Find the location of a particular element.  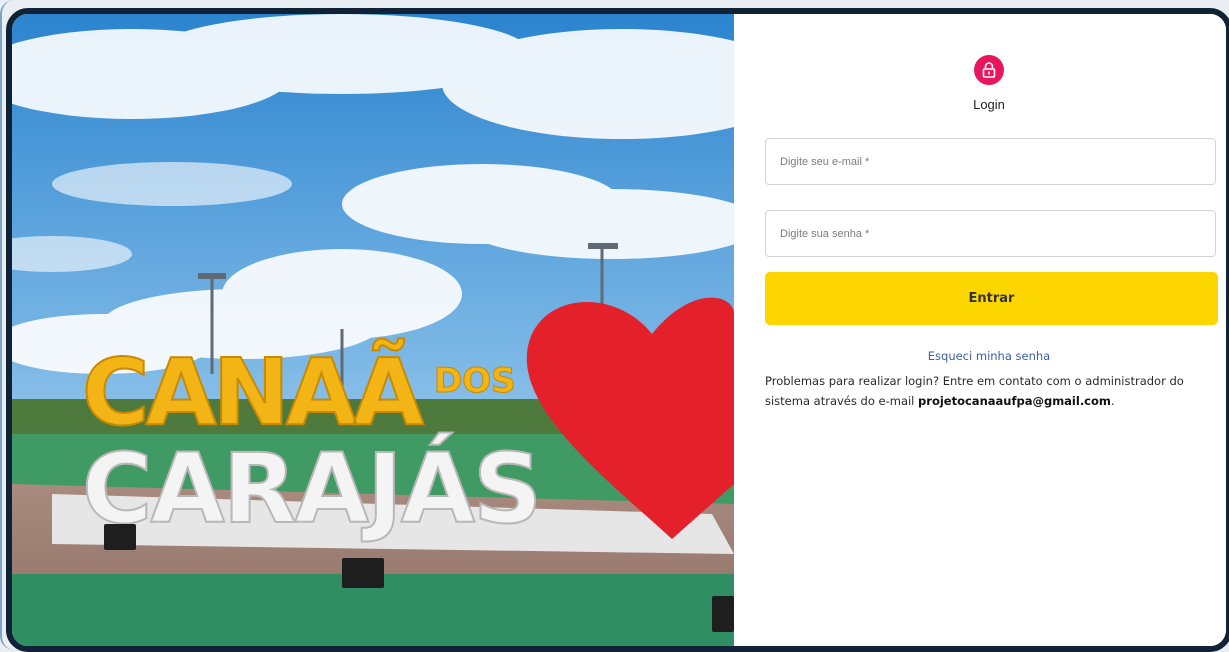

help-suffix: . is located at coordinates (1112, 401).